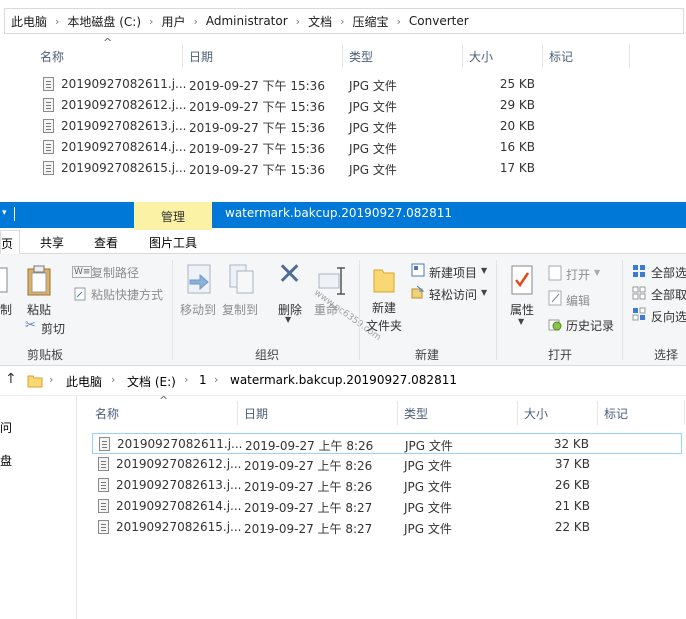 This screenshot has height=619, width=686. What do you see at coordinates (668, 316) in the screenshot?
I see `invert-selection-button: 反向选` at bounding box center [668, 316].